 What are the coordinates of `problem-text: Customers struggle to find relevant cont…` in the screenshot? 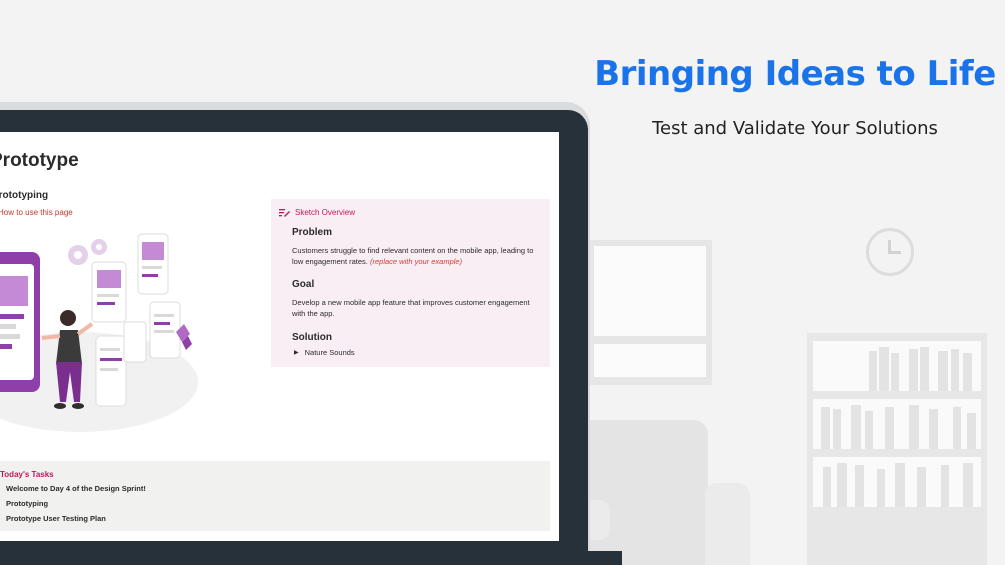 It's located at (417, 256).